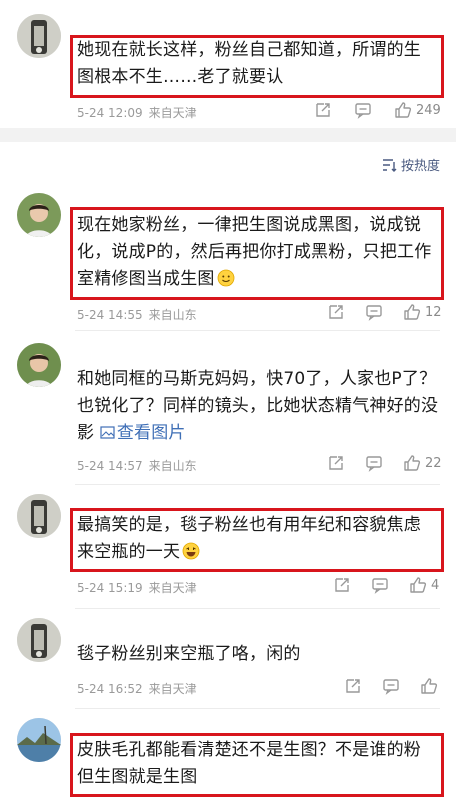 Image resolution: width=456 pixels, height=800 pixels. What do you see at coordinates (384, 312) in the screenshot?
I see `comment-actions: 12` at bounding box center [384, 312].